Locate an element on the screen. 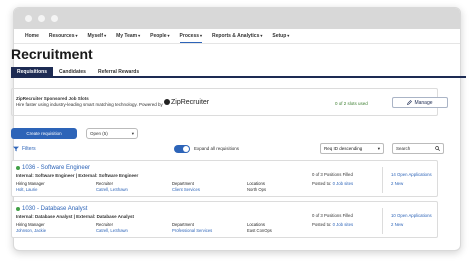 The width and height of the screenshot is (474, 266). nav-item-label: My Team is located at coordinates (127, 36).